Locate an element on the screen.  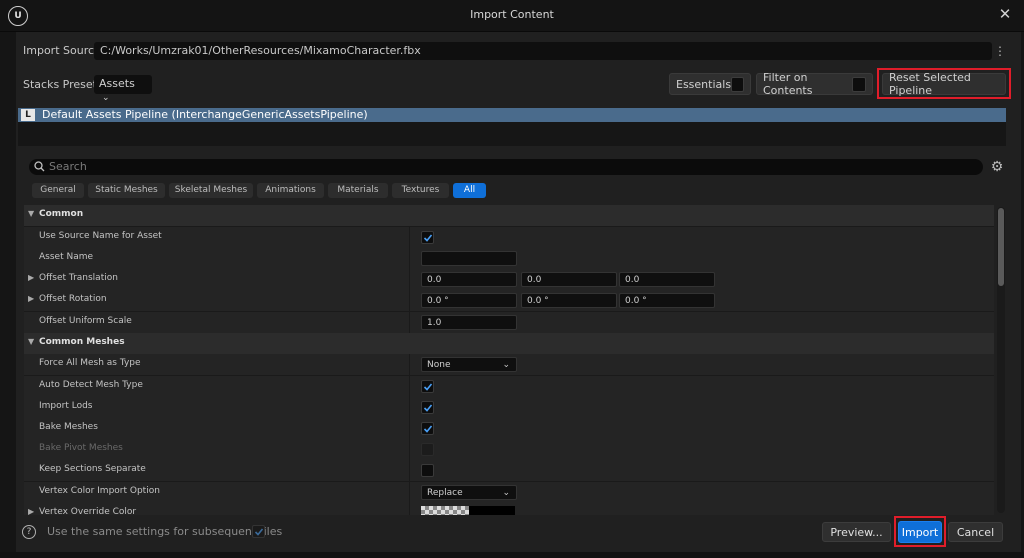
keep-sections-checkbox is located at coordinates (427, 470).